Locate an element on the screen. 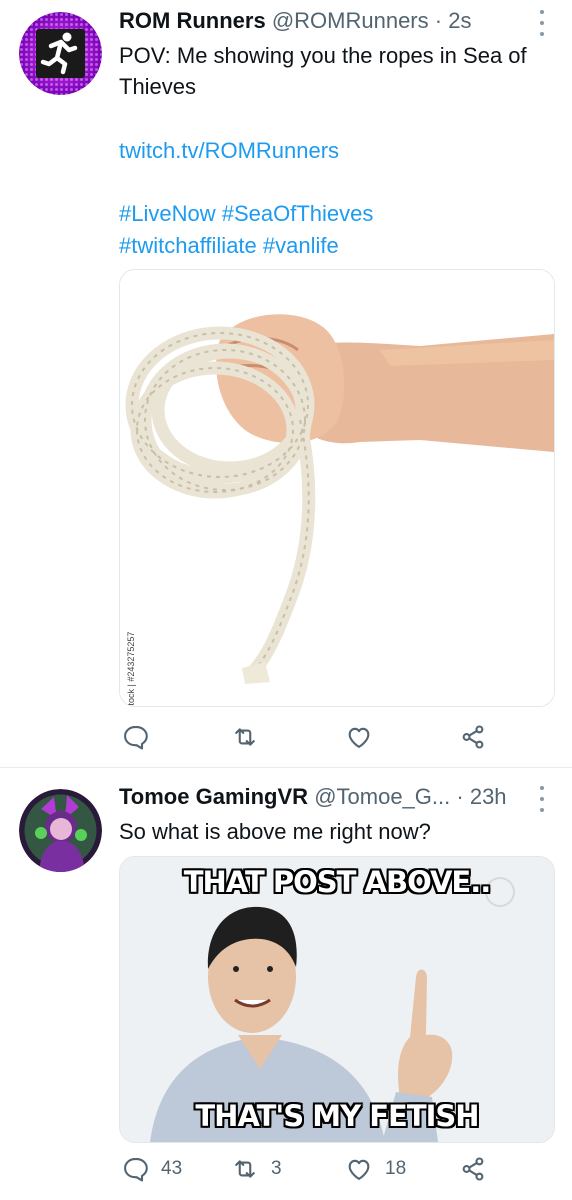  author-handle: @ROMRunners is located at coordinates (350, 20).